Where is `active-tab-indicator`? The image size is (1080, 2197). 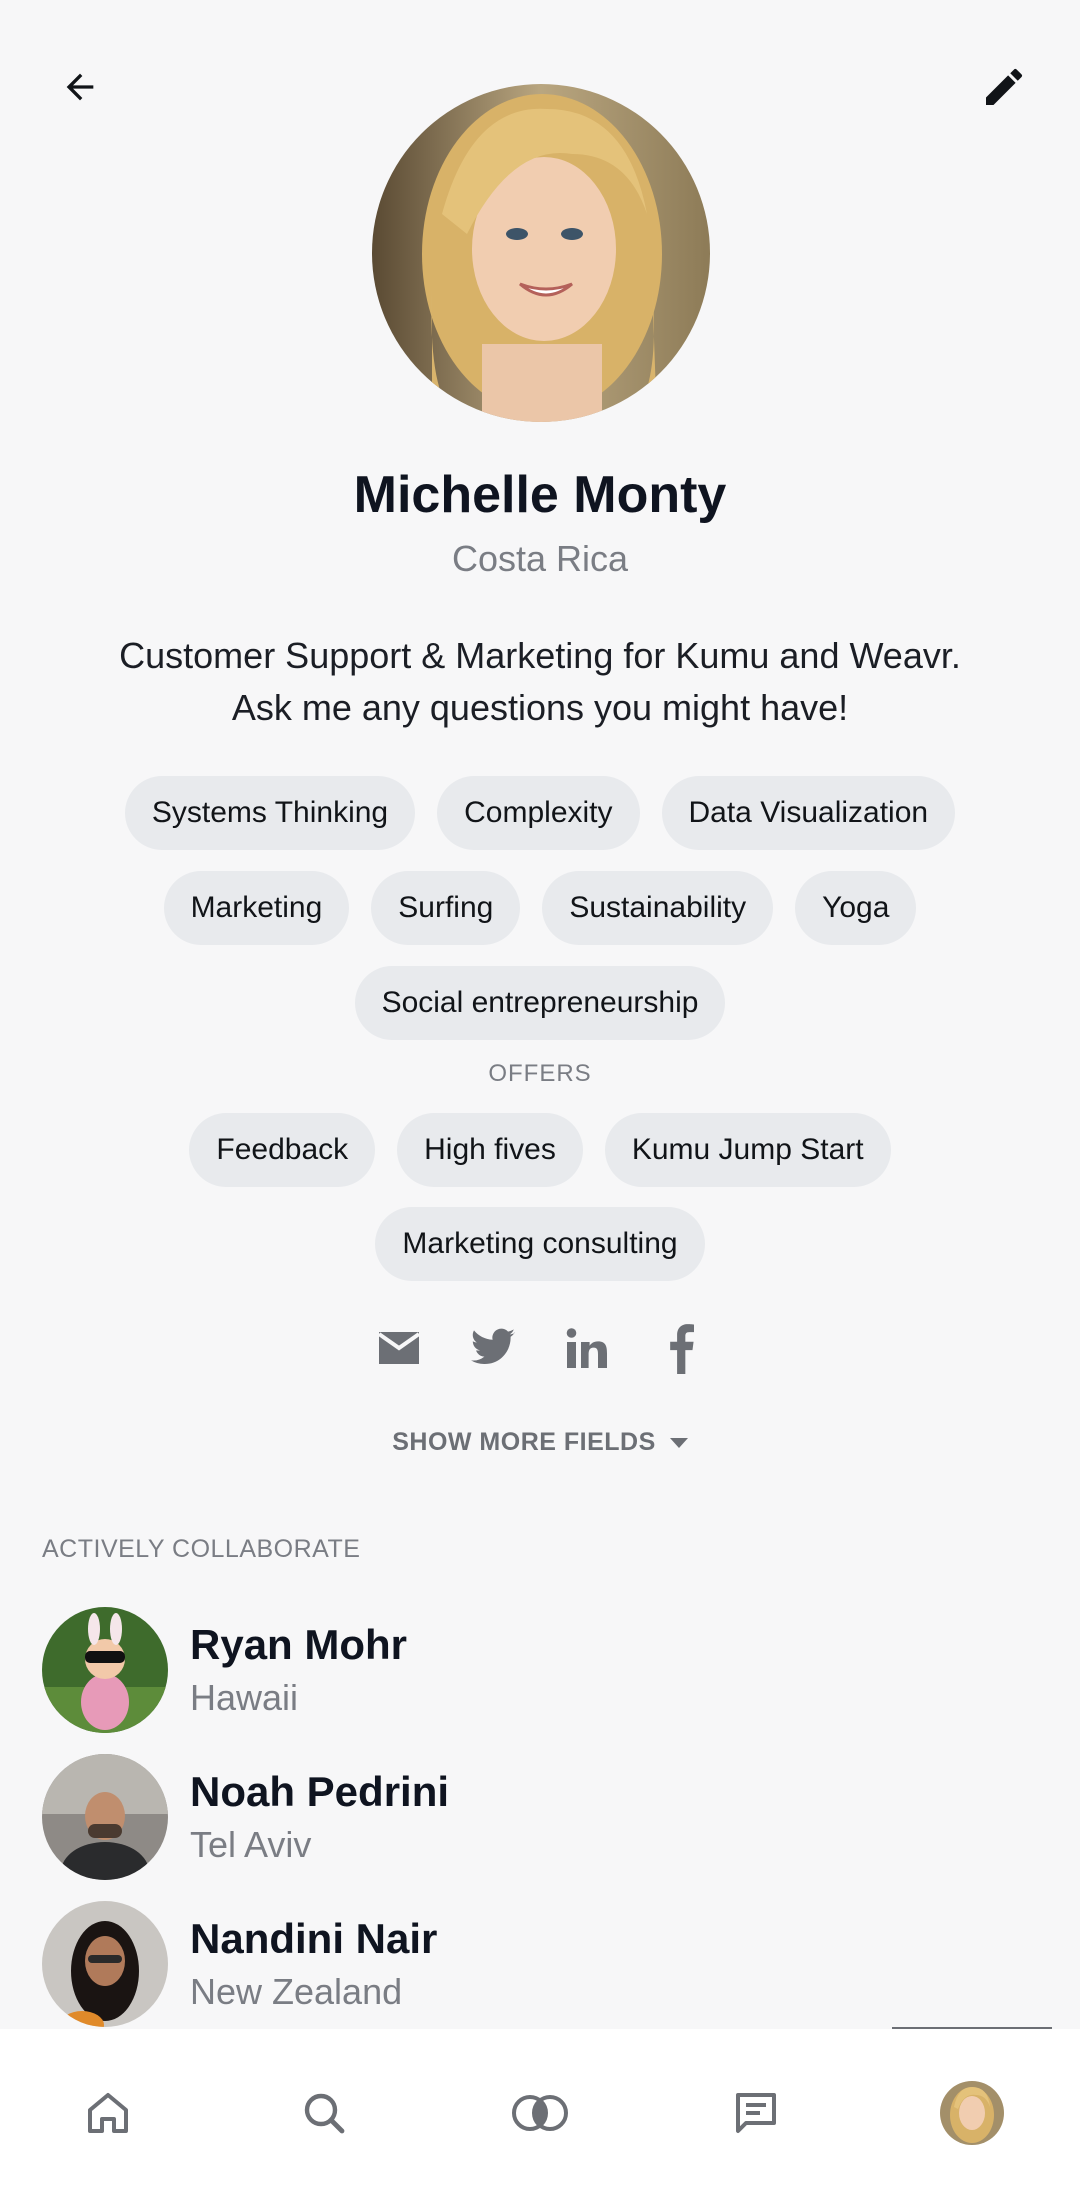 active-tab-indicator is located at coordinates (972, 2028).